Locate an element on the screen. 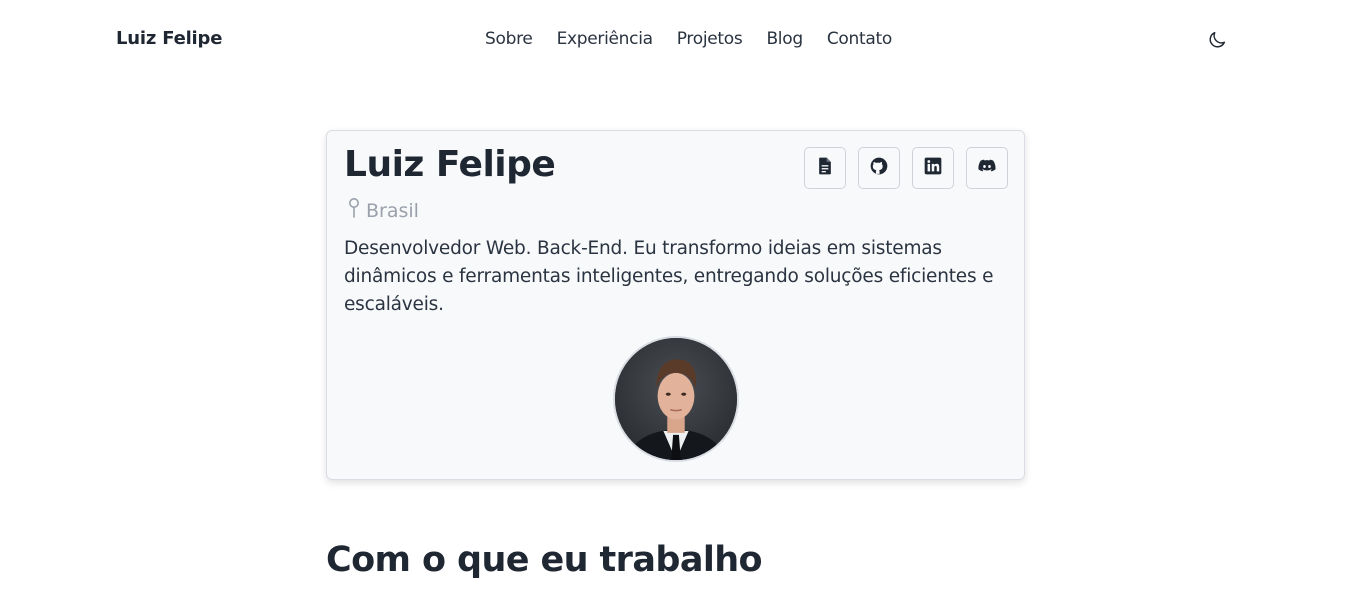 This screenshot has height=602, width=1349. main-nav: Sobre Experiência Projetos Blog Contato is located at coordinates (688, 39).